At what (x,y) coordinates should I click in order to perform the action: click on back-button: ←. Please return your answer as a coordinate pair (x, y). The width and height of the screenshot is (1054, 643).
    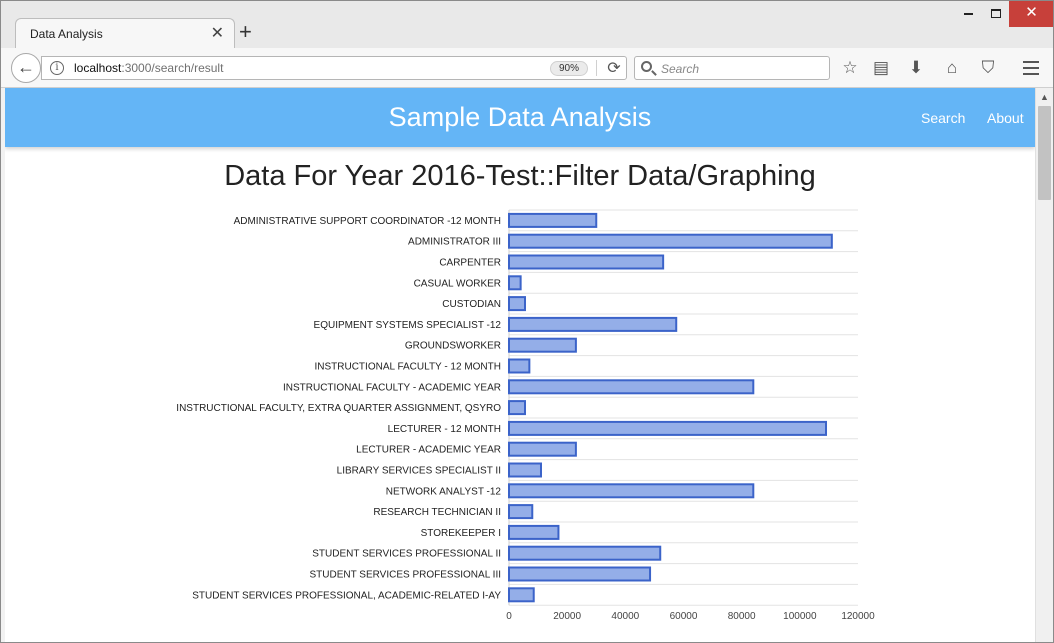
    Looking at the image, I should click on (26, 68).